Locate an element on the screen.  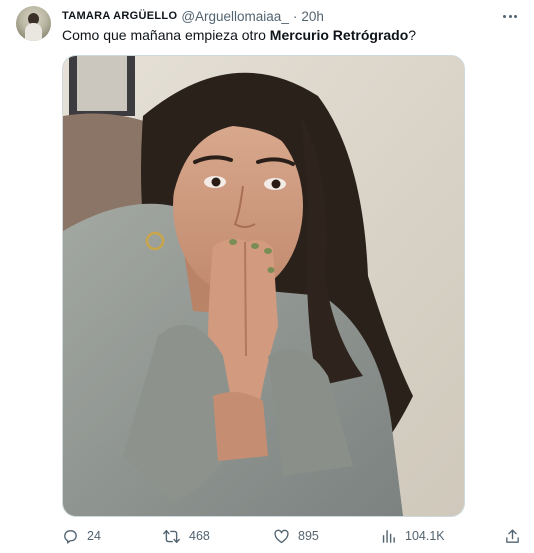
views-count: 104.1K is located at coordinates (425, 536).